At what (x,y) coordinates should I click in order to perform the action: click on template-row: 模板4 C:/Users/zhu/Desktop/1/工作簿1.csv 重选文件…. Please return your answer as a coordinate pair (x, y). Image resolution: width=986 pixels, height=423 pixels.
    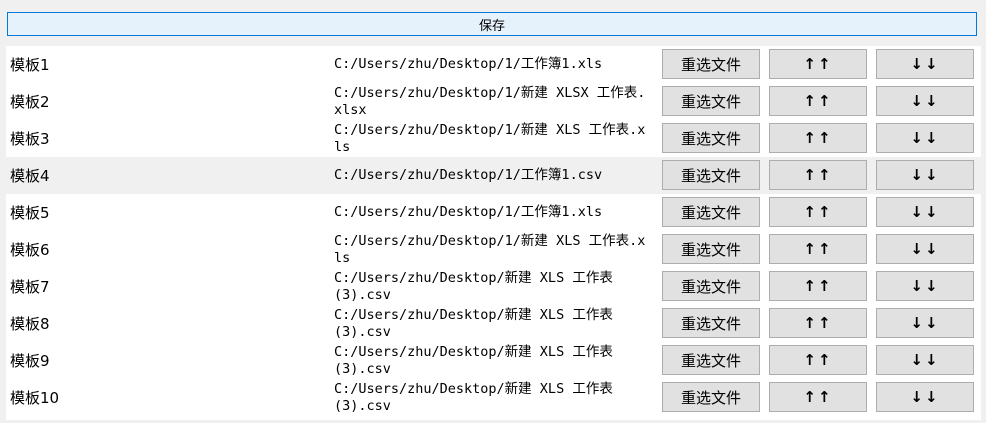
    Looking at the image, I should click on (493, 175).